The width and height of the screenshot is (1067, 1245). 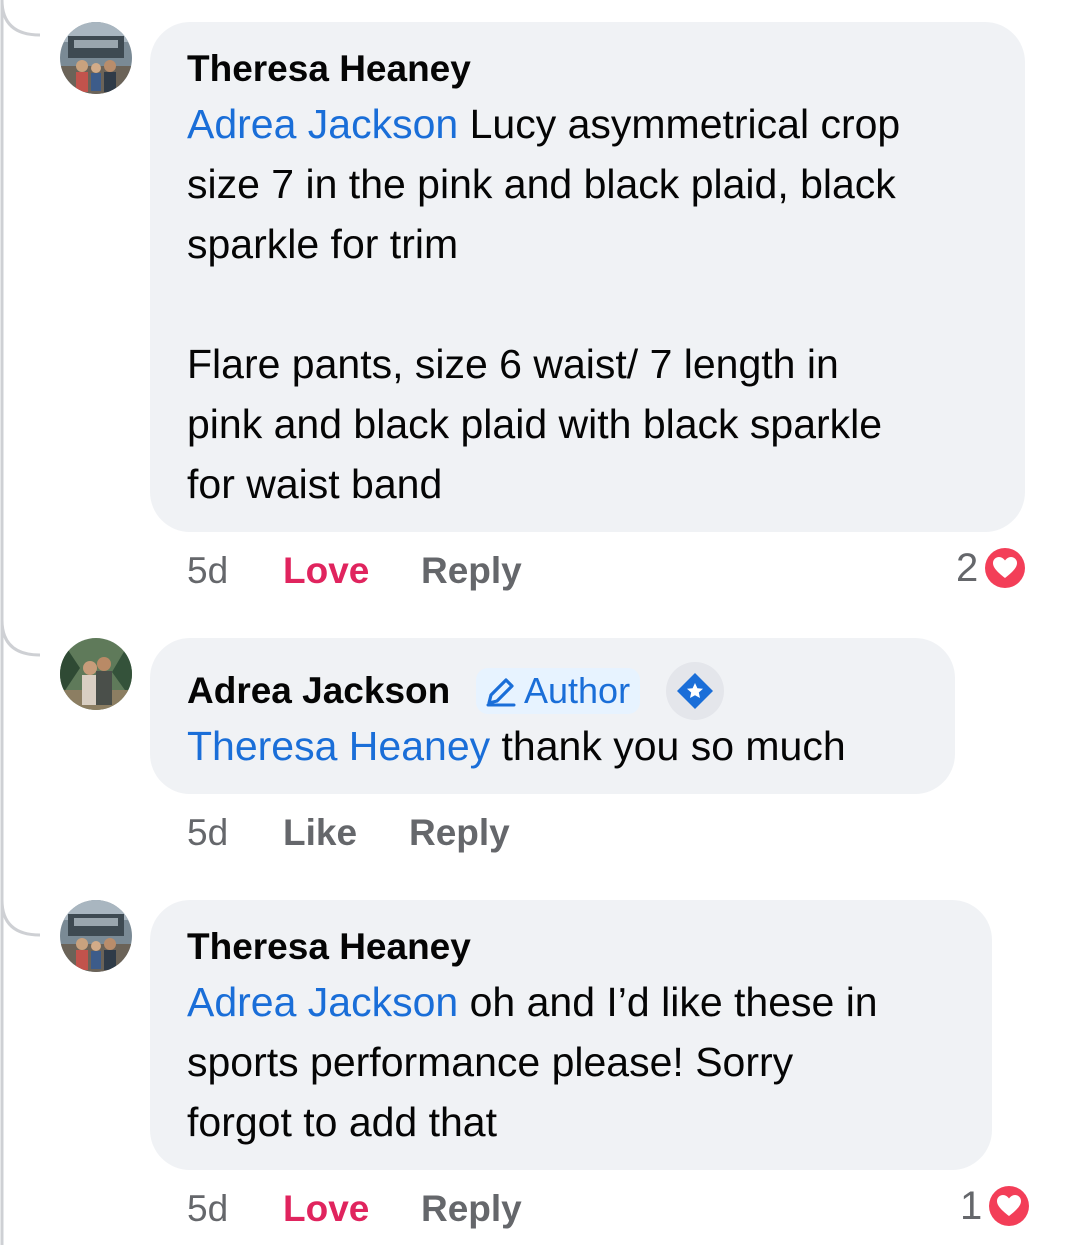 What do you see at coordinates (577, 690) in the screenshot?
I see `author-badge-label: Author` at bounding box center [577, 690].